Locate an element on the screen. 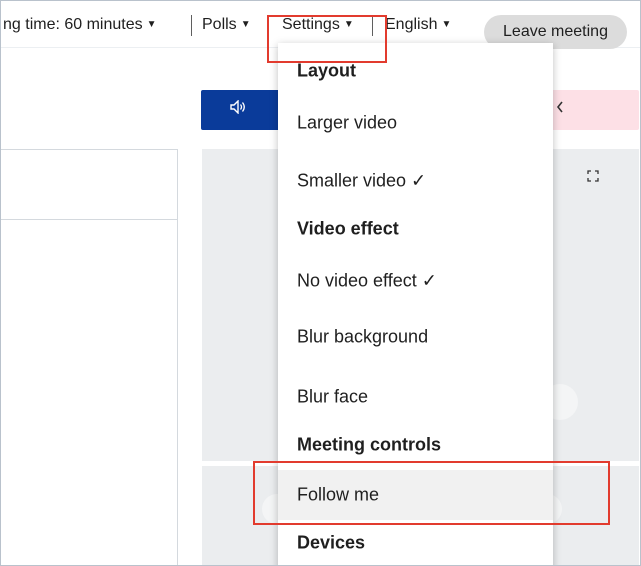 This screenshot has width=641, height=566. follow-me-highlight-box is located at coordinates (431, 493).